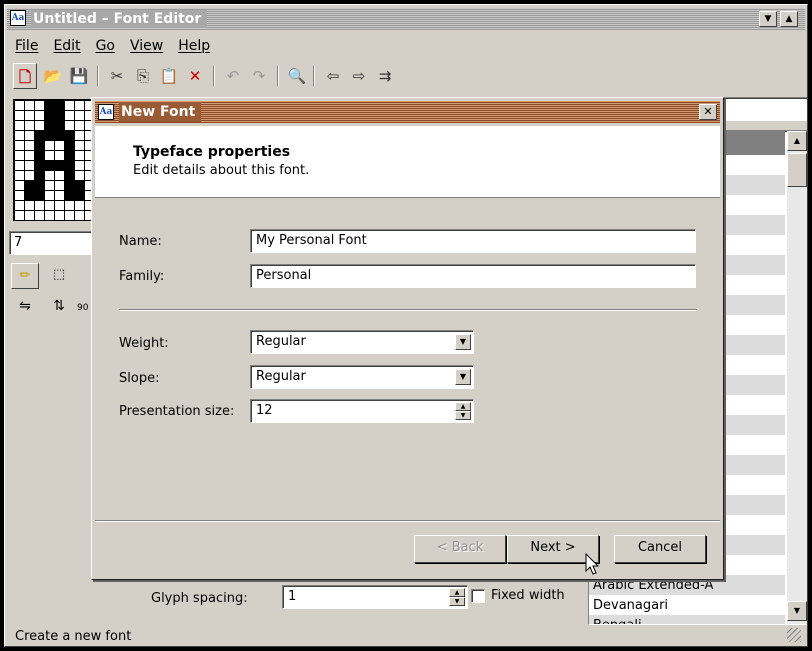 Image resolution: width=812 pixels, height=651 pixels. Describe the element at coordinates (797, 377) in the screenshot. I see `list-scrollbar: ▲ ▼` at that location.